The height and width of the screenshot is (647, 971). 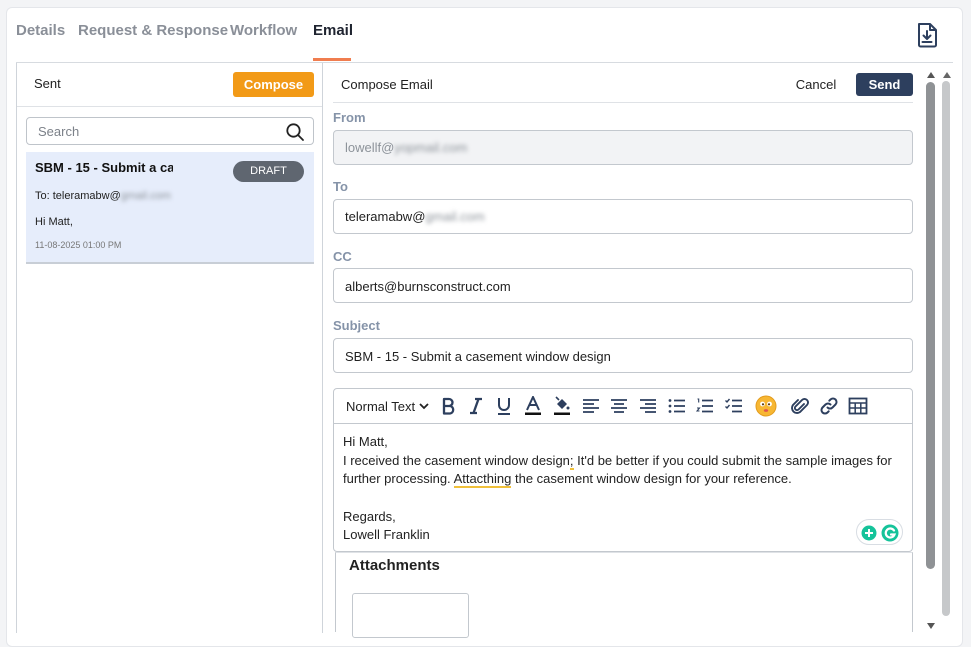 What do you see at coordinates (946, 348) in the screenshot?
I see `outer-scrollbar-thumb` at bounding box center [946, 348].